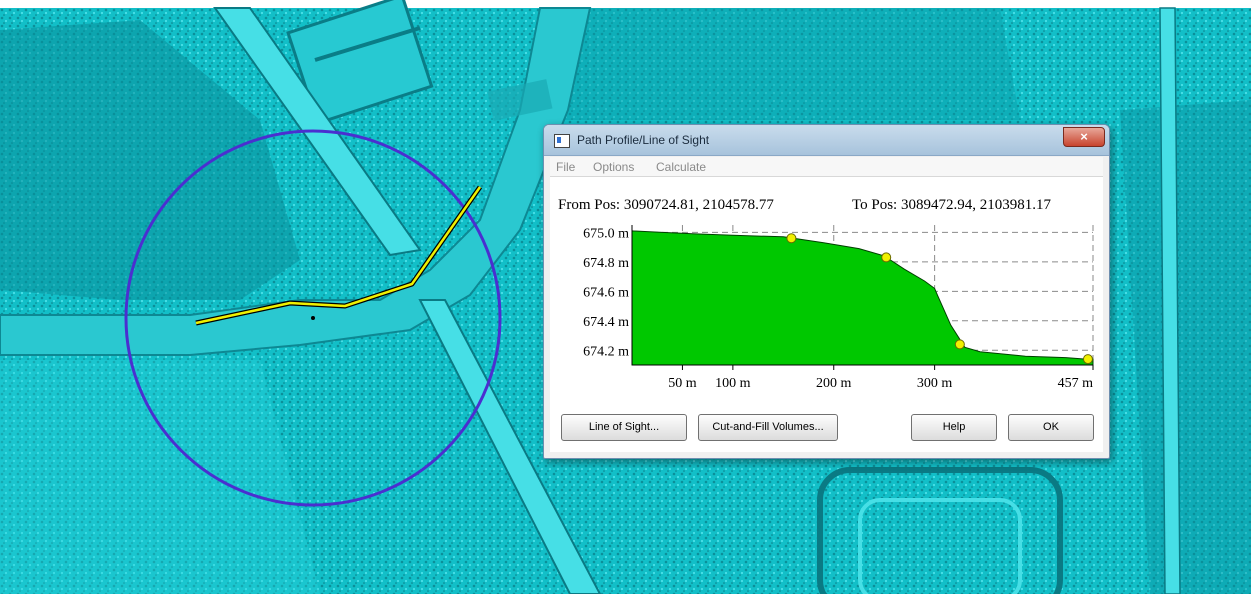 The image size is (1251, 594). What do you see at coordinates (606, 233) in the screenshot?
I see `y-tick-label: 675.0 m` at bounding box center [606, 233].